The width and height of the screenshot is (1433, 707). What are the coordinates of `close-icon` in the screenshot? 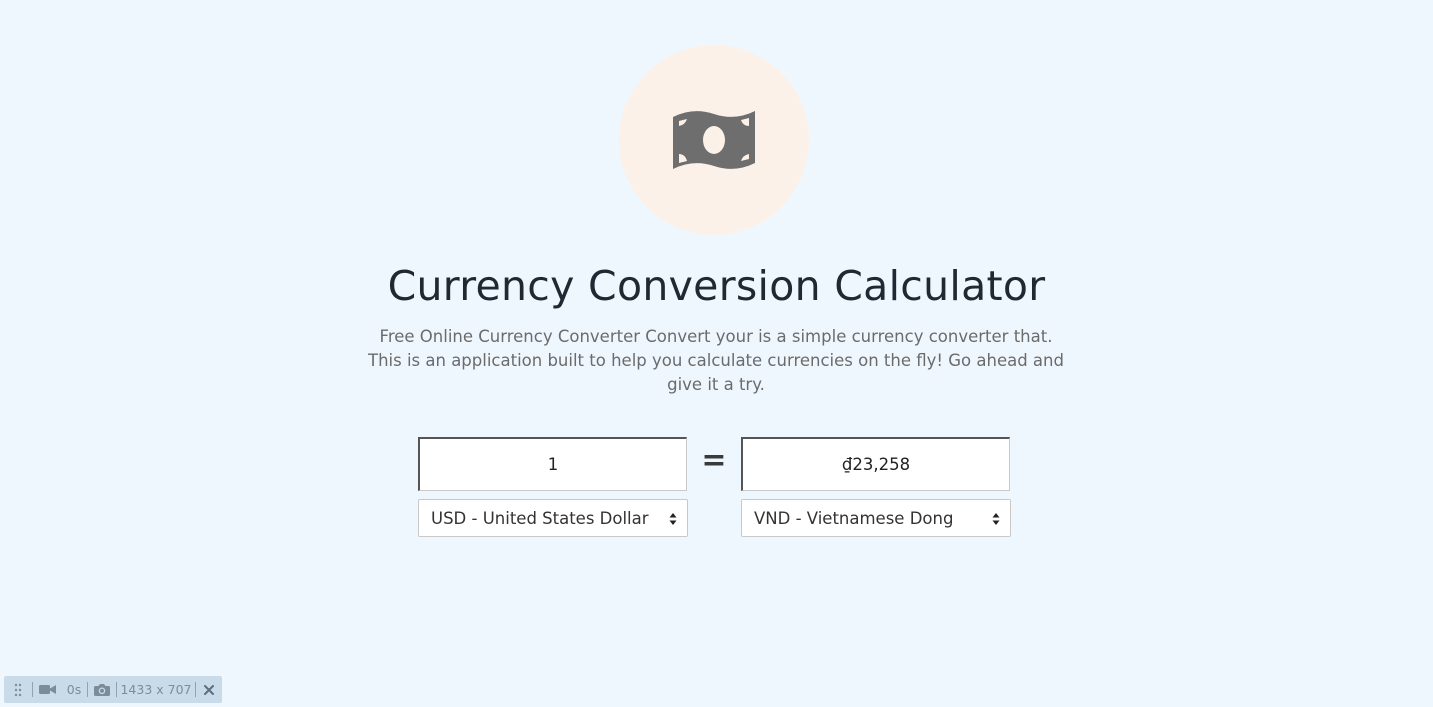 It's located at (209, 689).